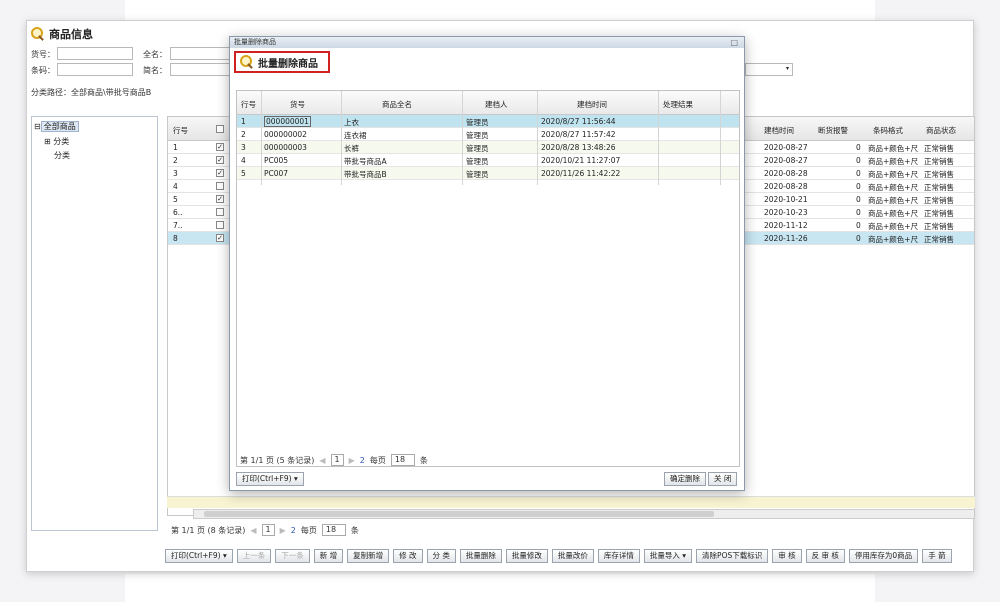 Image resolution: width=1000 pixels, height=602 pixels. I want to click on approve-button: 审 核, so click(787, 556).